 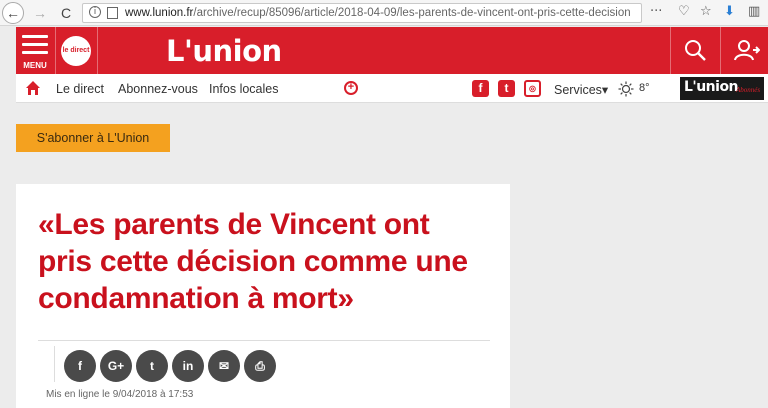 I want to click on bookmark-star-icon: ☆, so click(x=706, y=11).